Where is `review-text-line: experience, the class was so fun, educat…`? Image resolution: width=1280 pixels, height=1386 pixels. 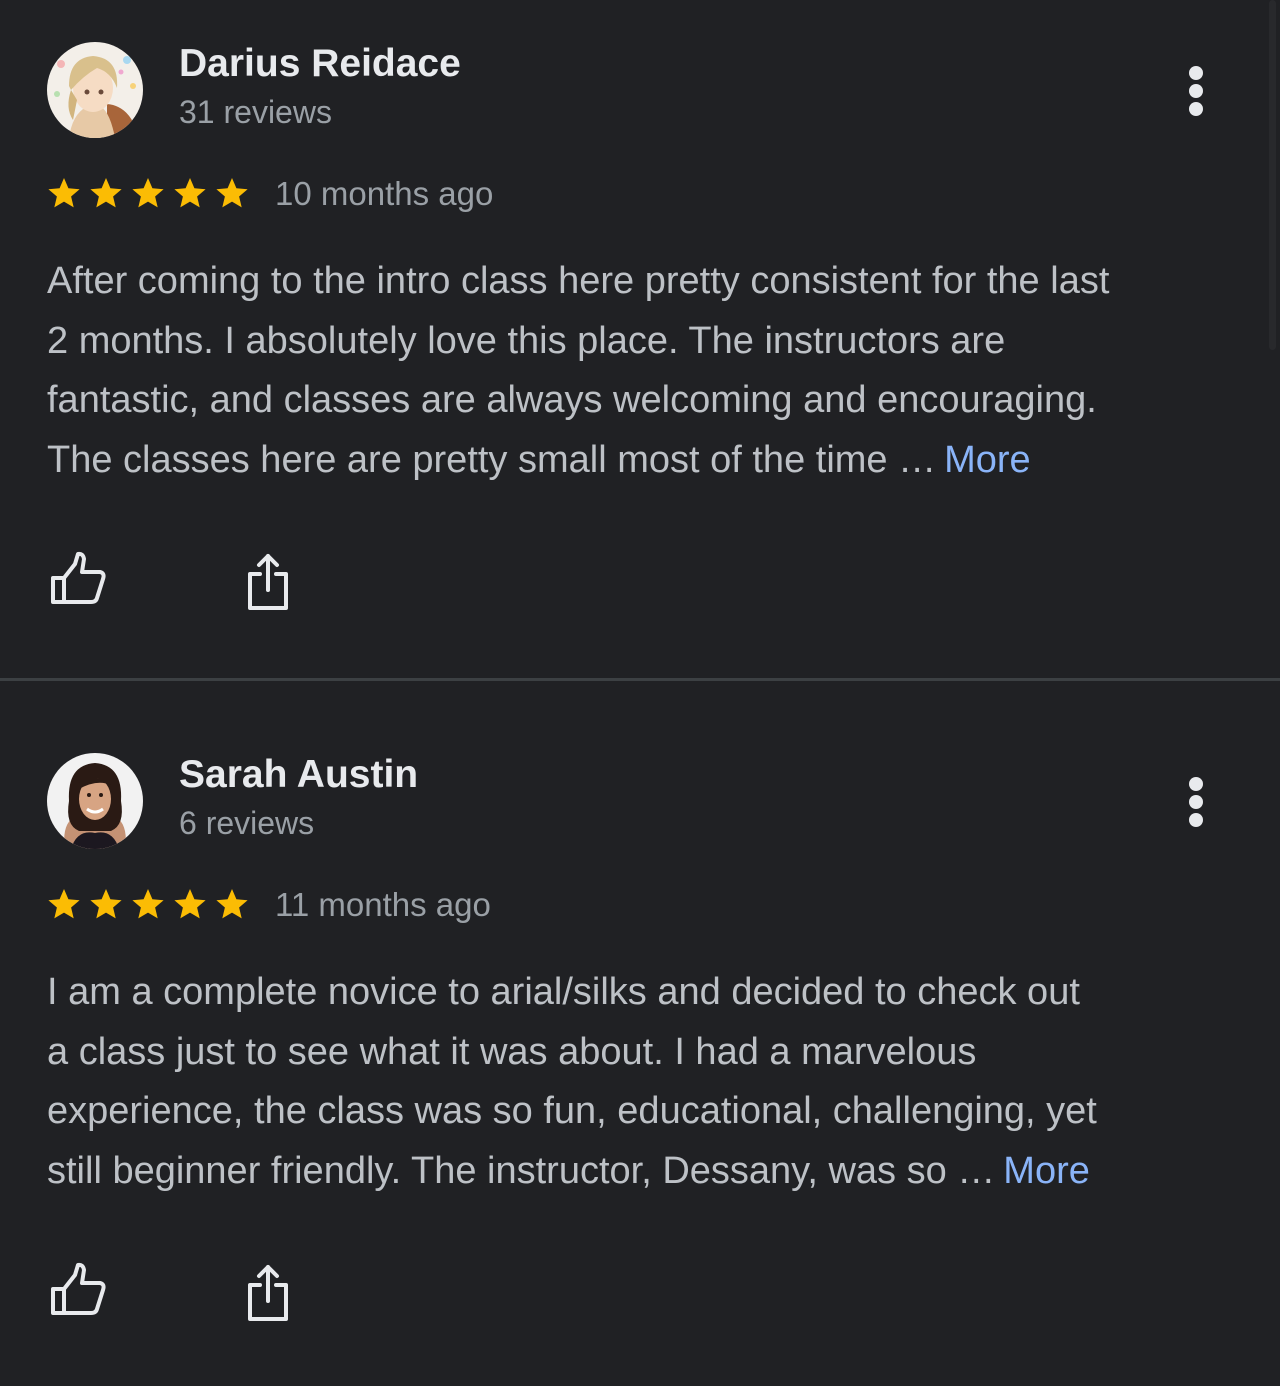
review-text-line: experience, the class was so fun, educat… is located at coordinates (572, 1111).